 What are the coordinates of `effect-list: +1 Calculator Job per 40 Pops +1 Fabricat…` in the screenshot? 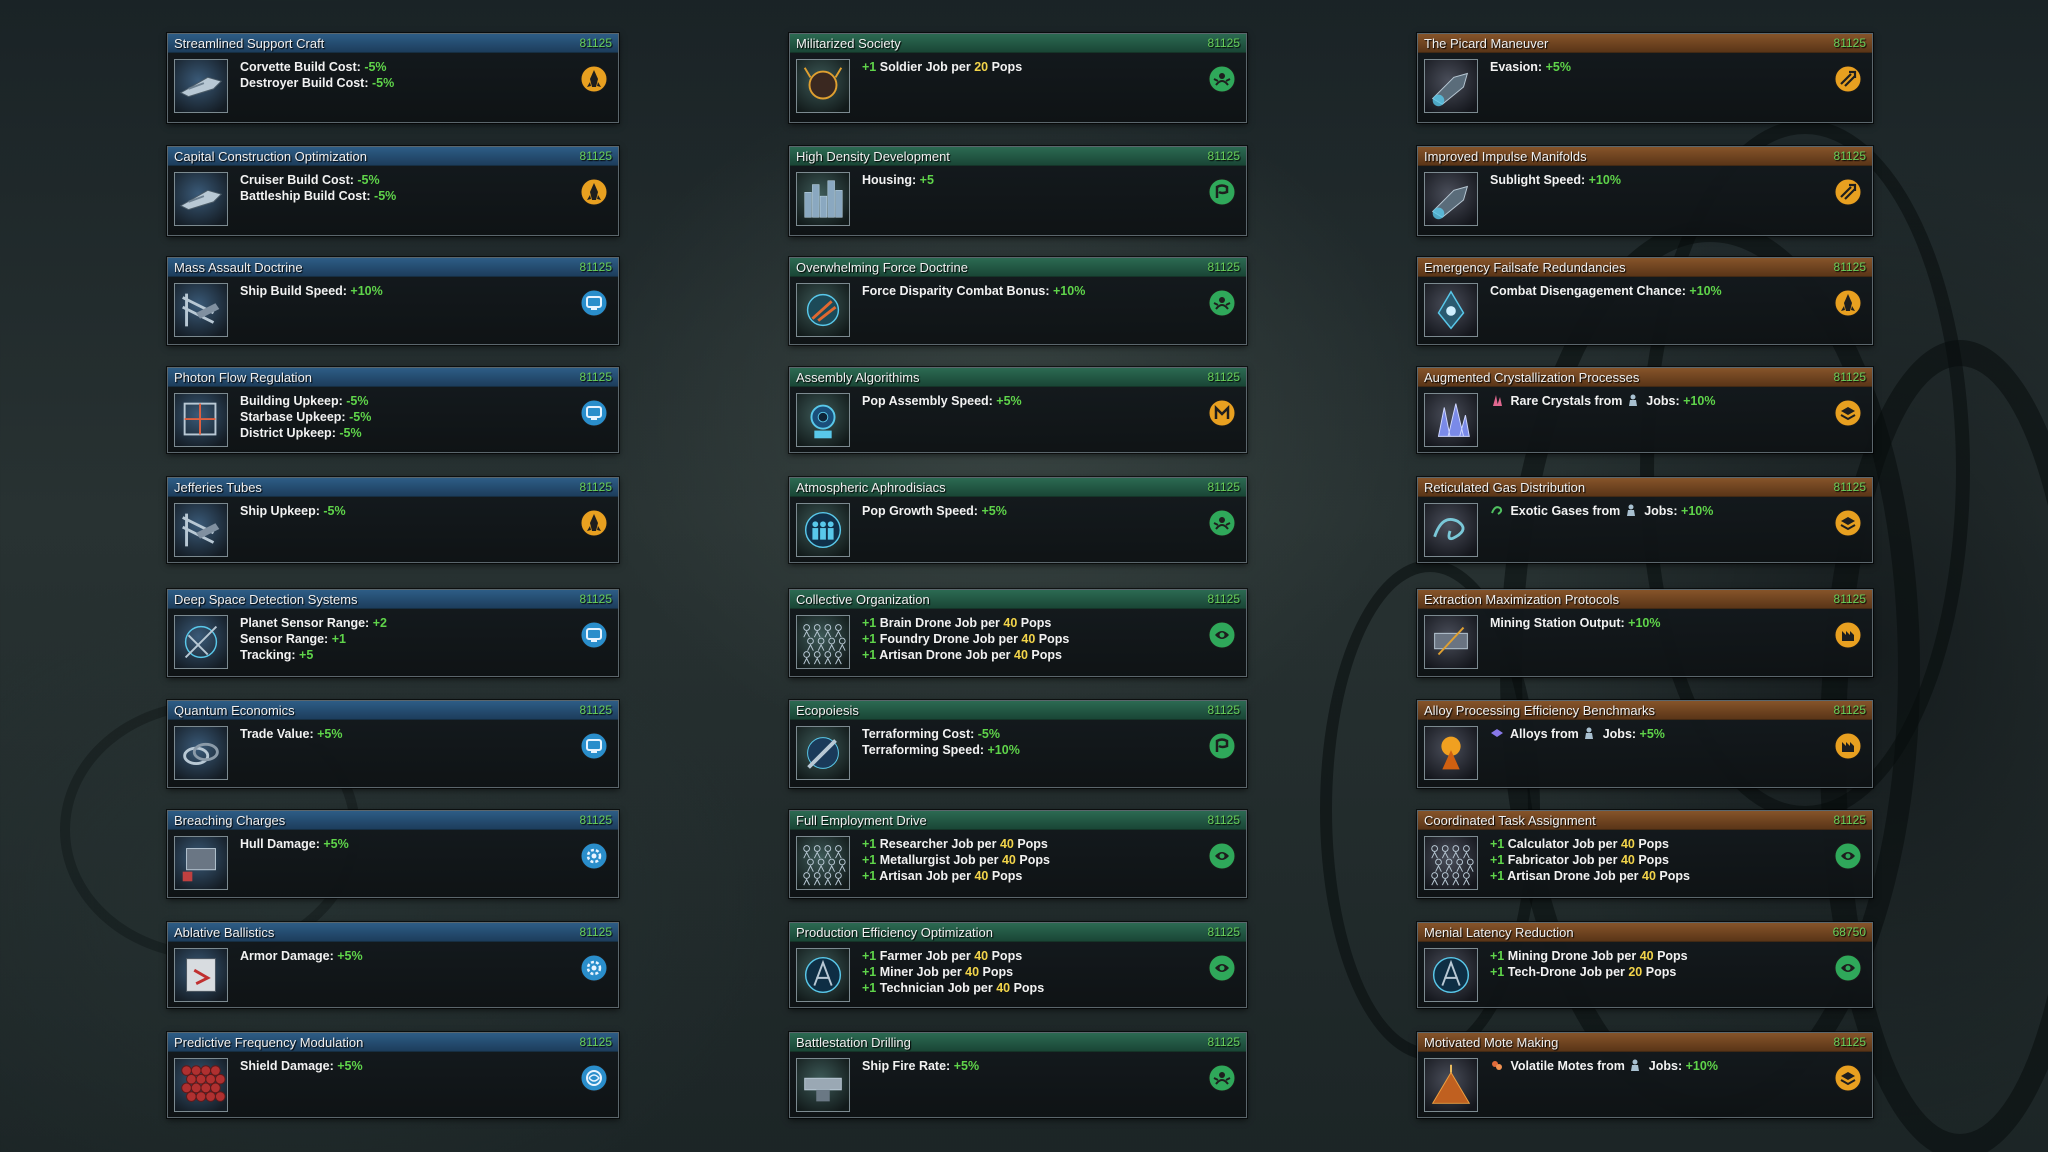 It's located at (1590, 860).